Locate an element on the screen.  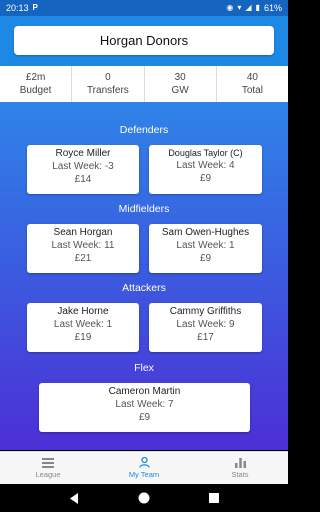
player-last-week: Last Week: 11 is located at coordinates (83, 245).